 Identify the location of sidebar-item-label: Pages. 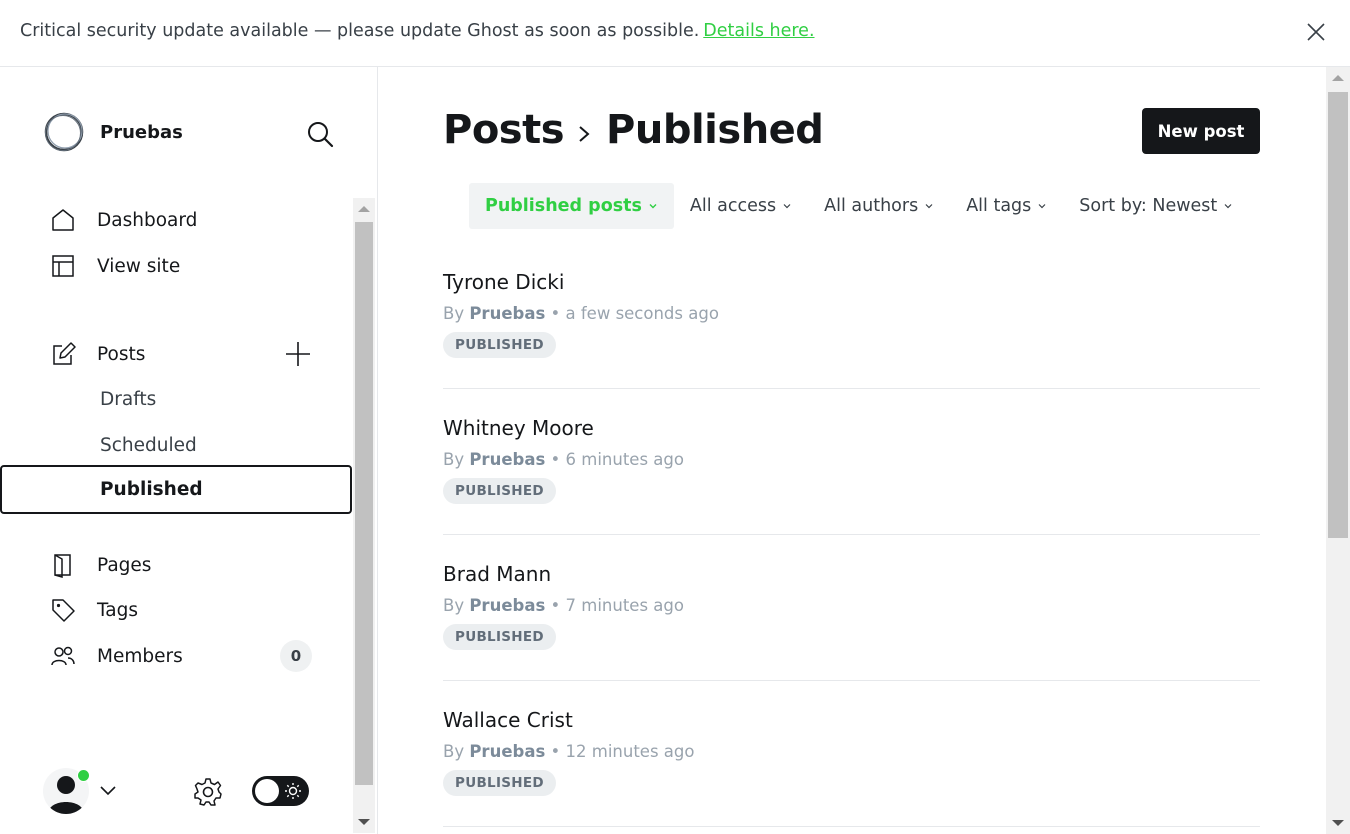
(124, 565).